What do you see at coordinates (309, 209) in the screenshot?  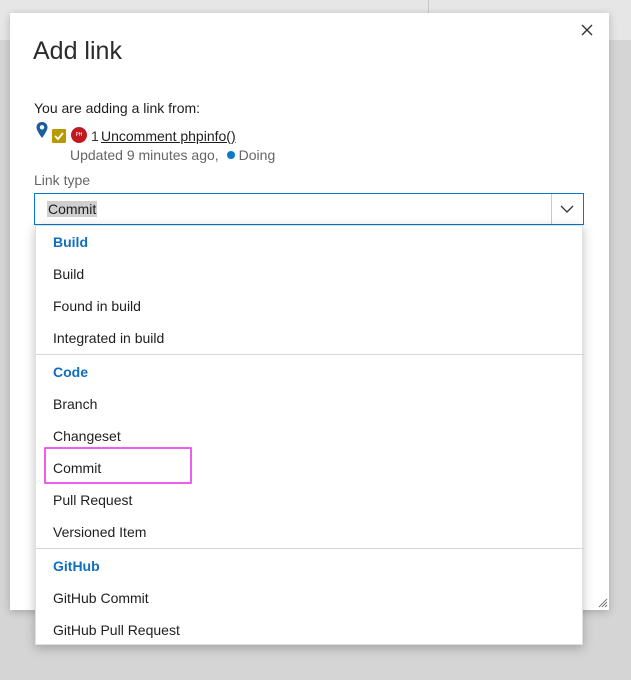 I see `link-type-select: Commit` at bounding box center [309, 209].